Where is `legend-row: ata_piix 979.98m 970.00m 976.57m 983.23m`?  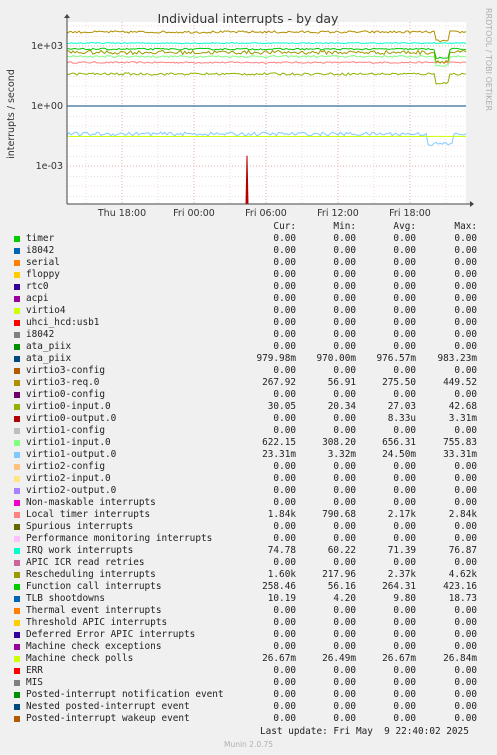 legend-row: ata_piix 979.98m 970.00m 976.57m 983.23m is located at coordinates (248, 359).